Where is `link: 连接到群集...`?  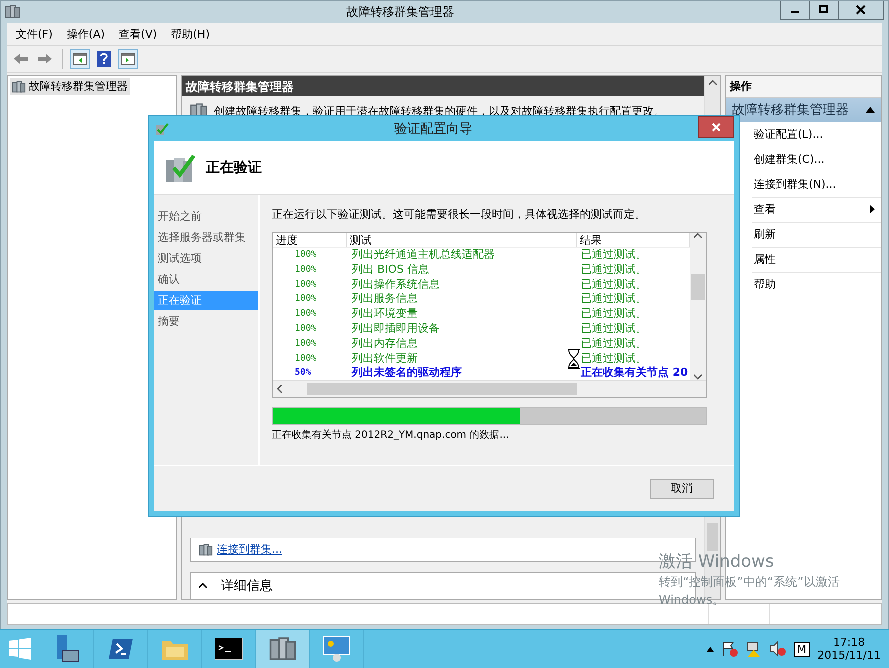 link: 连接到群集... is located at coordinates (249, 549).